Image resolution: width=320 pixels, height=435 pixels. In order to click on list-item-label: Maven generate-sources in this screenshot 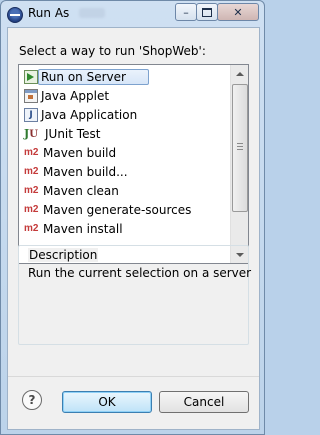, I will do `click(117, 209)`.